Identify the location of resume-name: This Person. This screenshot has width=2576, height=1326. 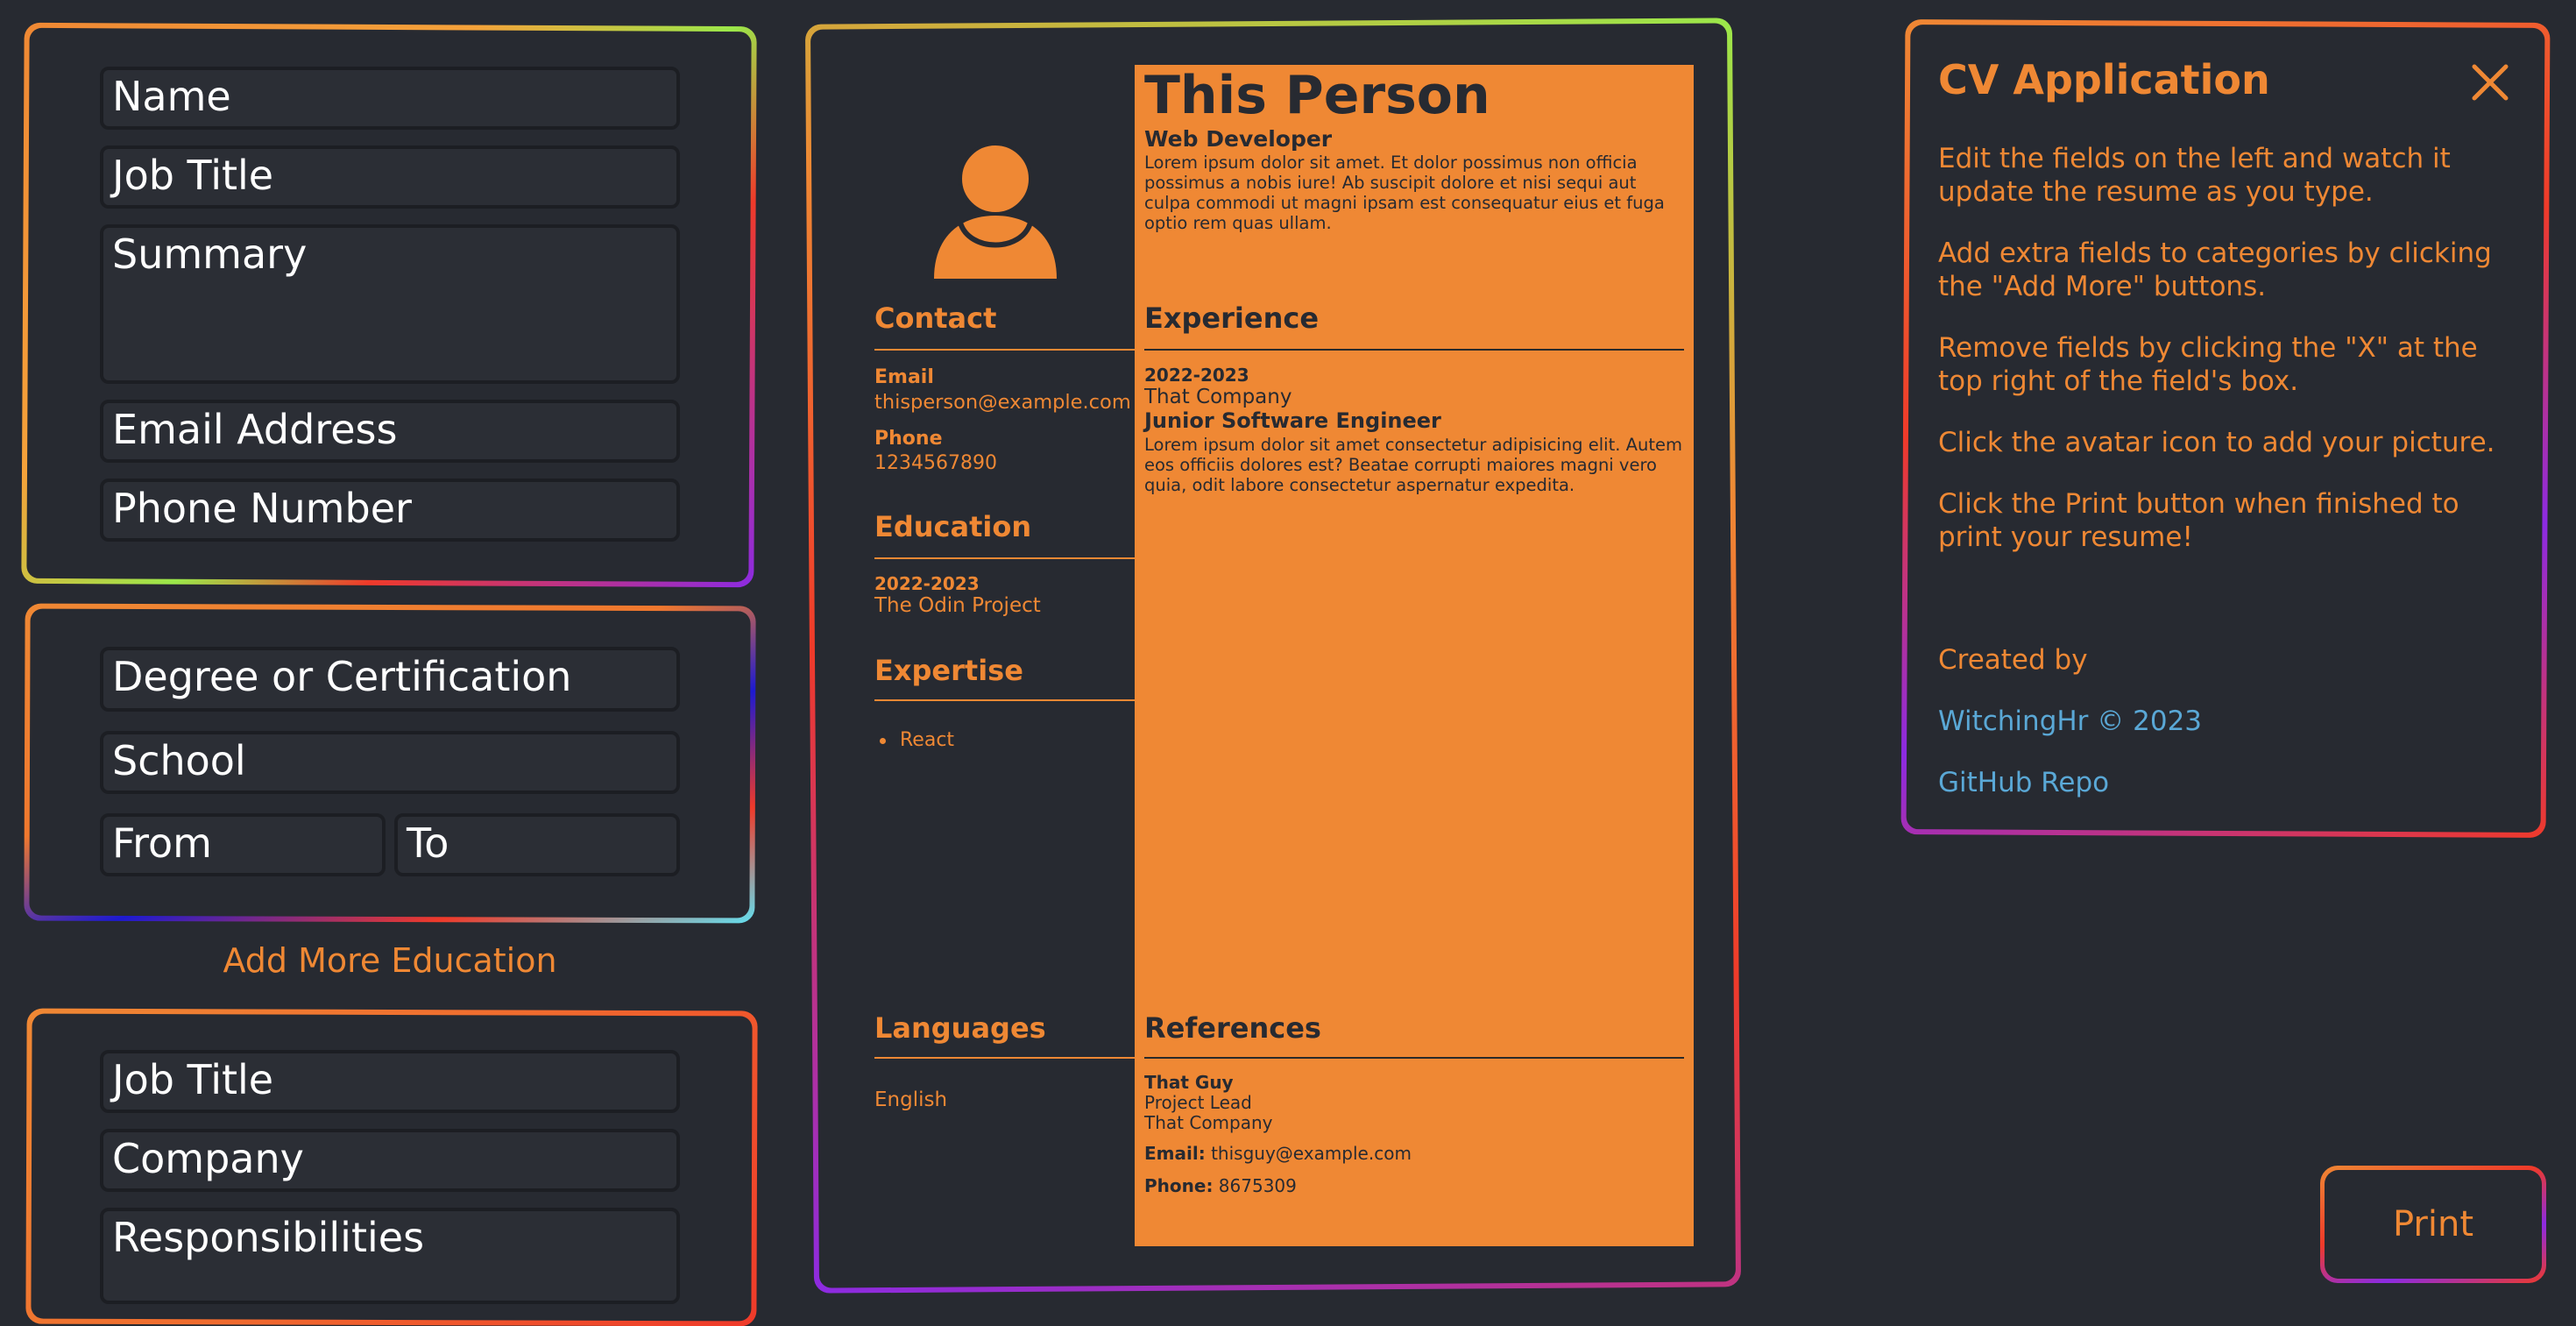
(1317, 95).